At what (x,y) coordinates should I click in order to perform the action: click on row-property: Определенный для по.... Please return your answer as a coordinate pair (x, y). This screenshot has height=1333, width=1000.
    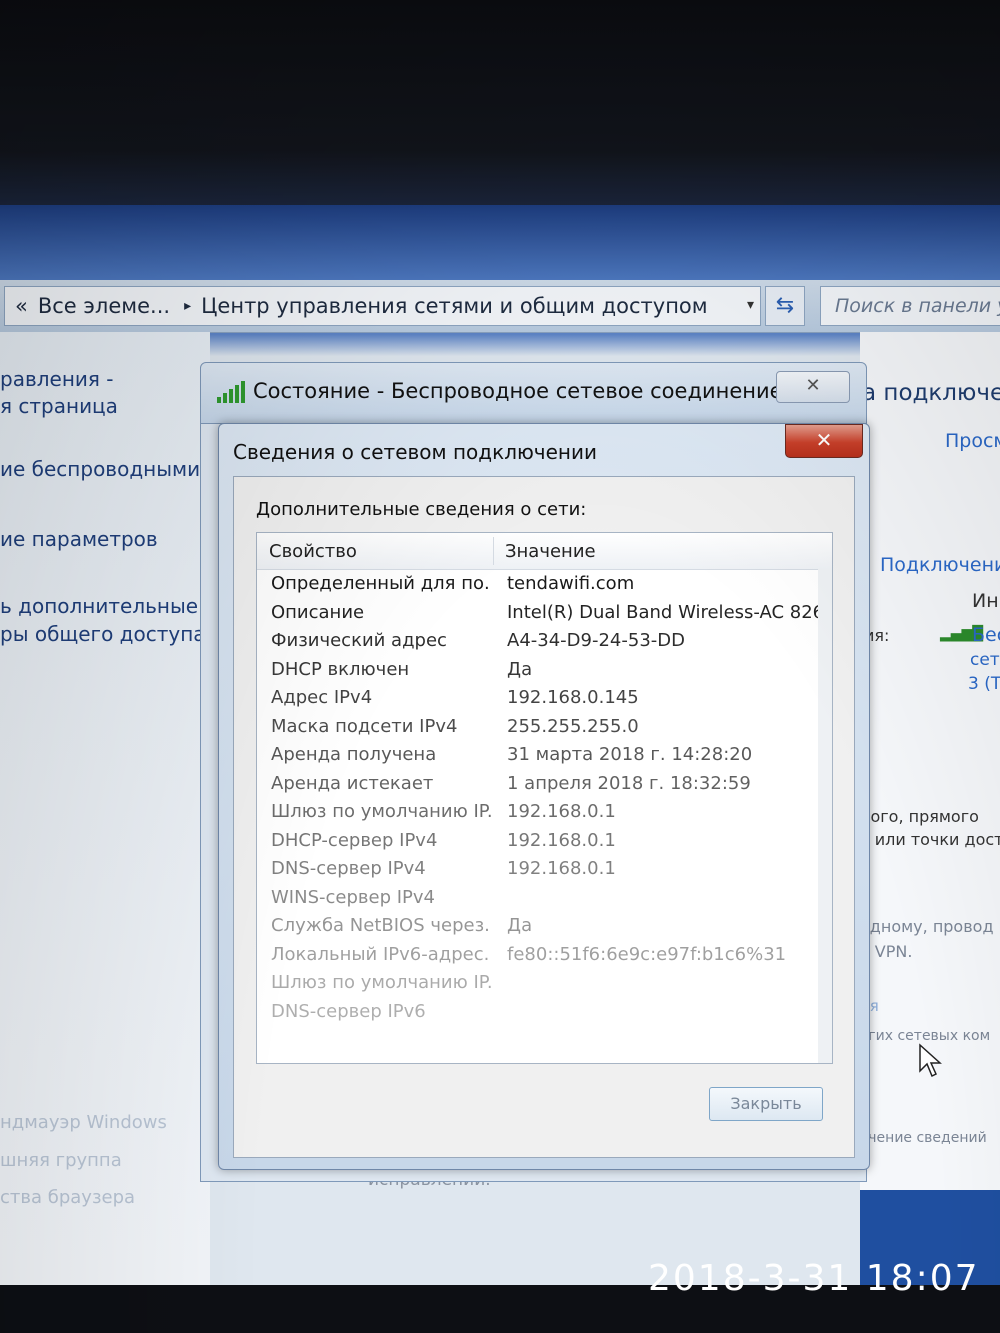
    Looking at the image, I should click on (381, 583).